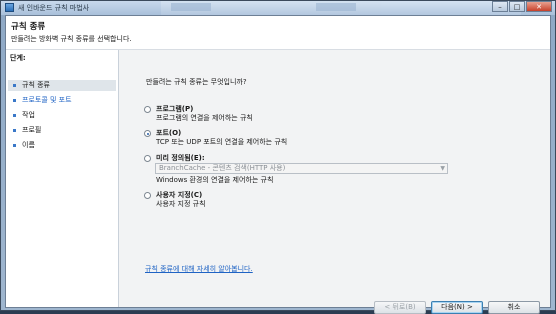  I want to click on title-bar: 새 인바운드 규칙 마법사 – □ ✕, so click(278, 8).